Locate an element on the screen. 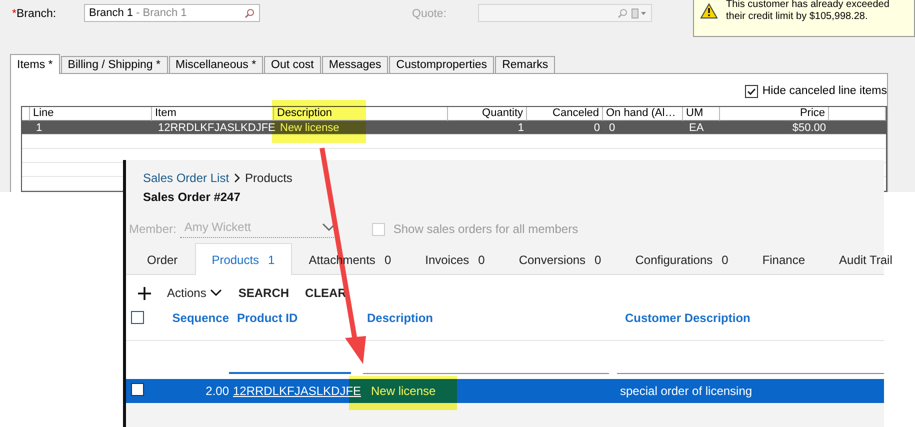 This screenshot has height=427, width=915. add-icon is located at coordinates (144, 293).